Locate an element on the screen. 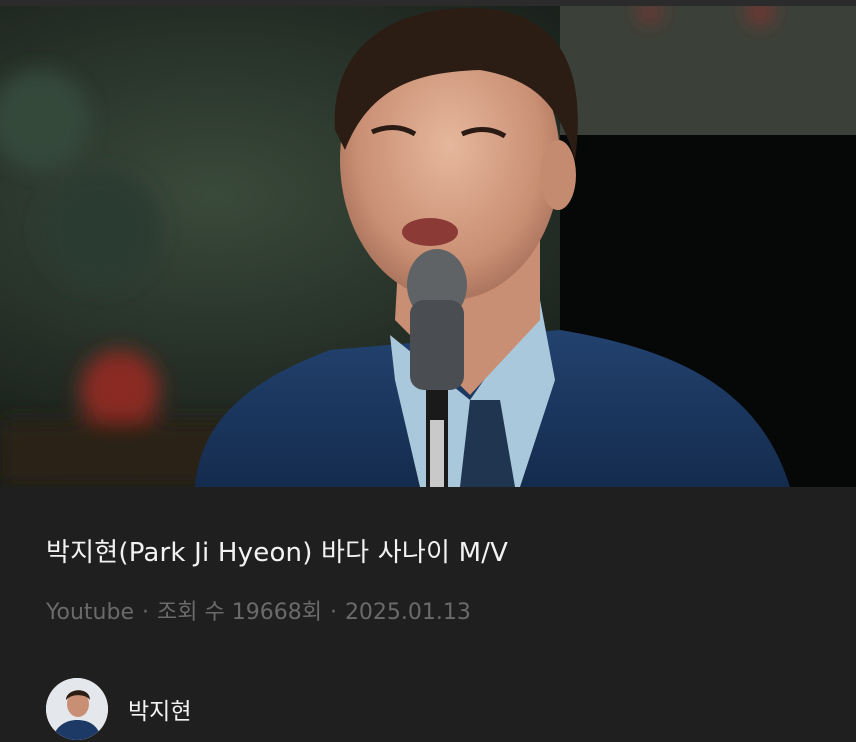 The image size is (856, 742). channel-avatar is located at coordinates (77, 709).